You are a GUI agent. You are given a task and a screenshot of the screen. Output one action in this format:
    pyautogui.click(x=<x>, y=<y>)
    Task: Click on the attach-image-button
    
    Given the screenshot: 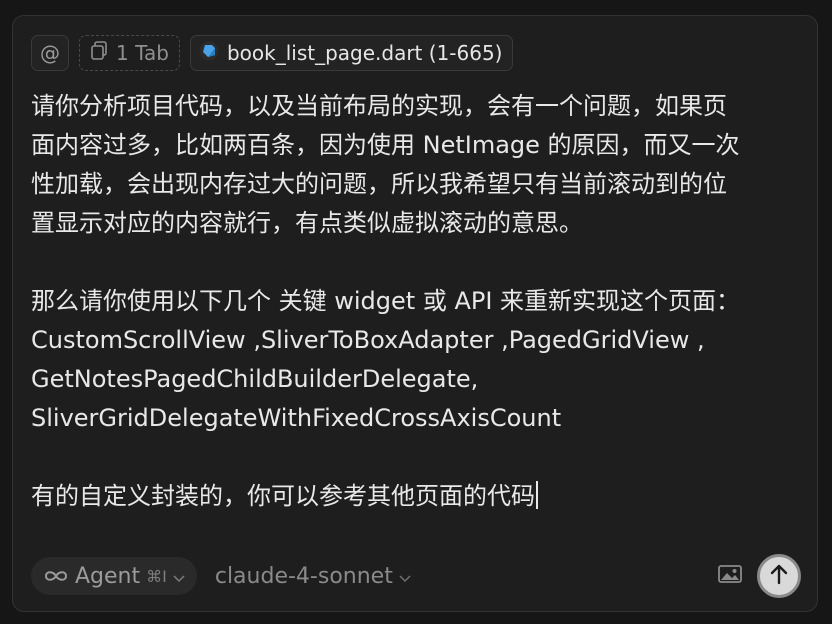 What is the action you would take?
    pyautogui.click(x=730, y=576)
    